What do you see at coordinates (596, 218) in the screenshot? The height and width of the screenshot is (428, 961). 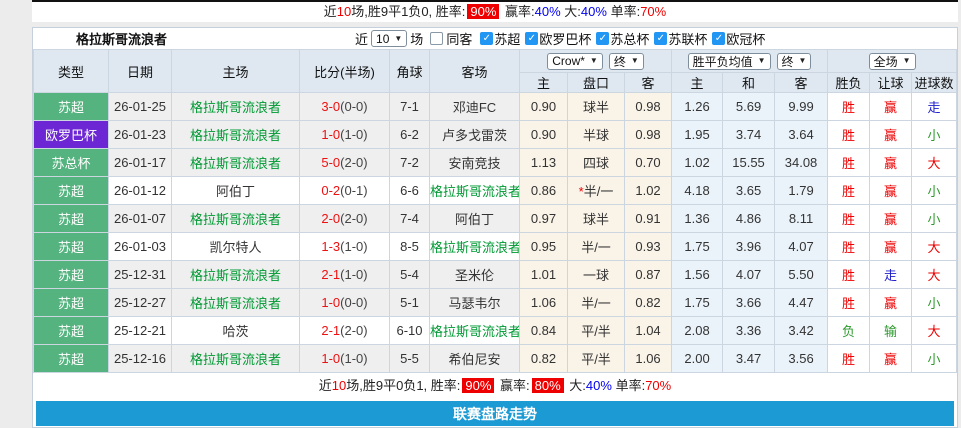 I see `handicap-line-cell: 球半` at bounding box center [596, 218].